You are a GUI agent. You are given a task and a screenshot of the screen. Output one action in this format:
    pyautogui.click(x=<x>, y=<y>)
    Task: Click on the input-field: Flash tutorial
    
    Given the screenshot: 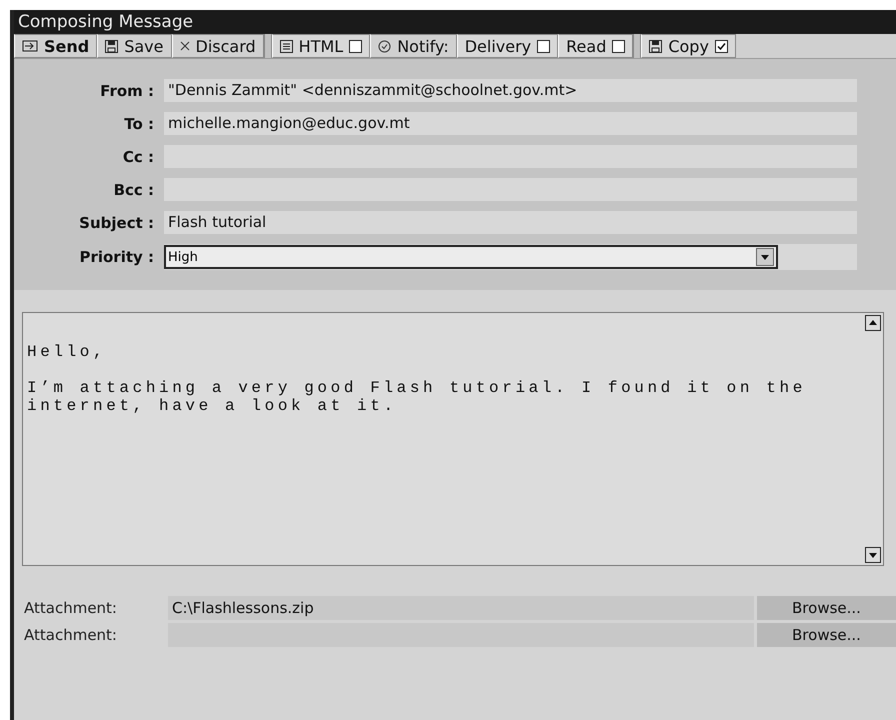 What is the action you would take?
    pyautogui.click(x=510, y=222)
    